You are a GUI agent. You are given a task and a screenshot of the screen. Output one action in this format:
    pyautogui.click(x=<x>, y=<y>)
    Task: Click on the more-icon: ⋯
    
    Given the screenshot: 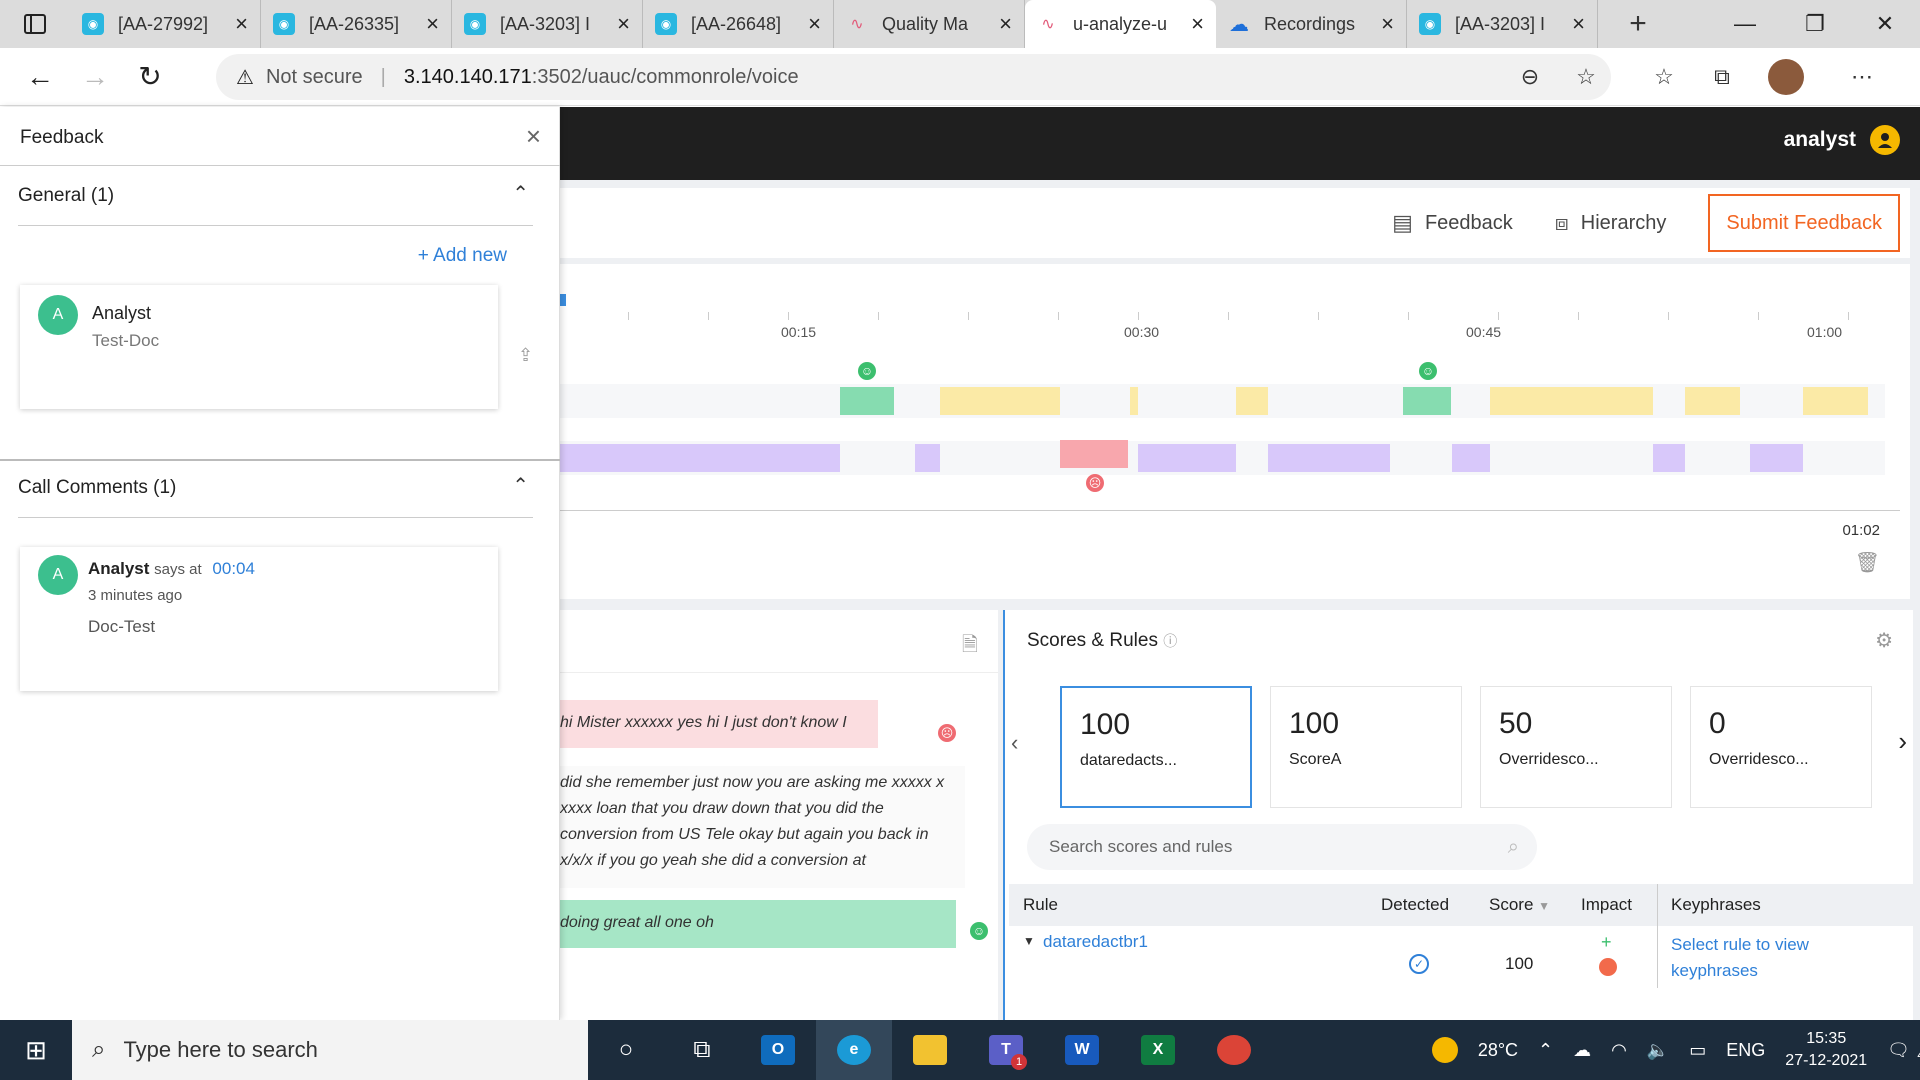 What is the action you would take?
    pyautogui.click(x=1862, y=77)
    